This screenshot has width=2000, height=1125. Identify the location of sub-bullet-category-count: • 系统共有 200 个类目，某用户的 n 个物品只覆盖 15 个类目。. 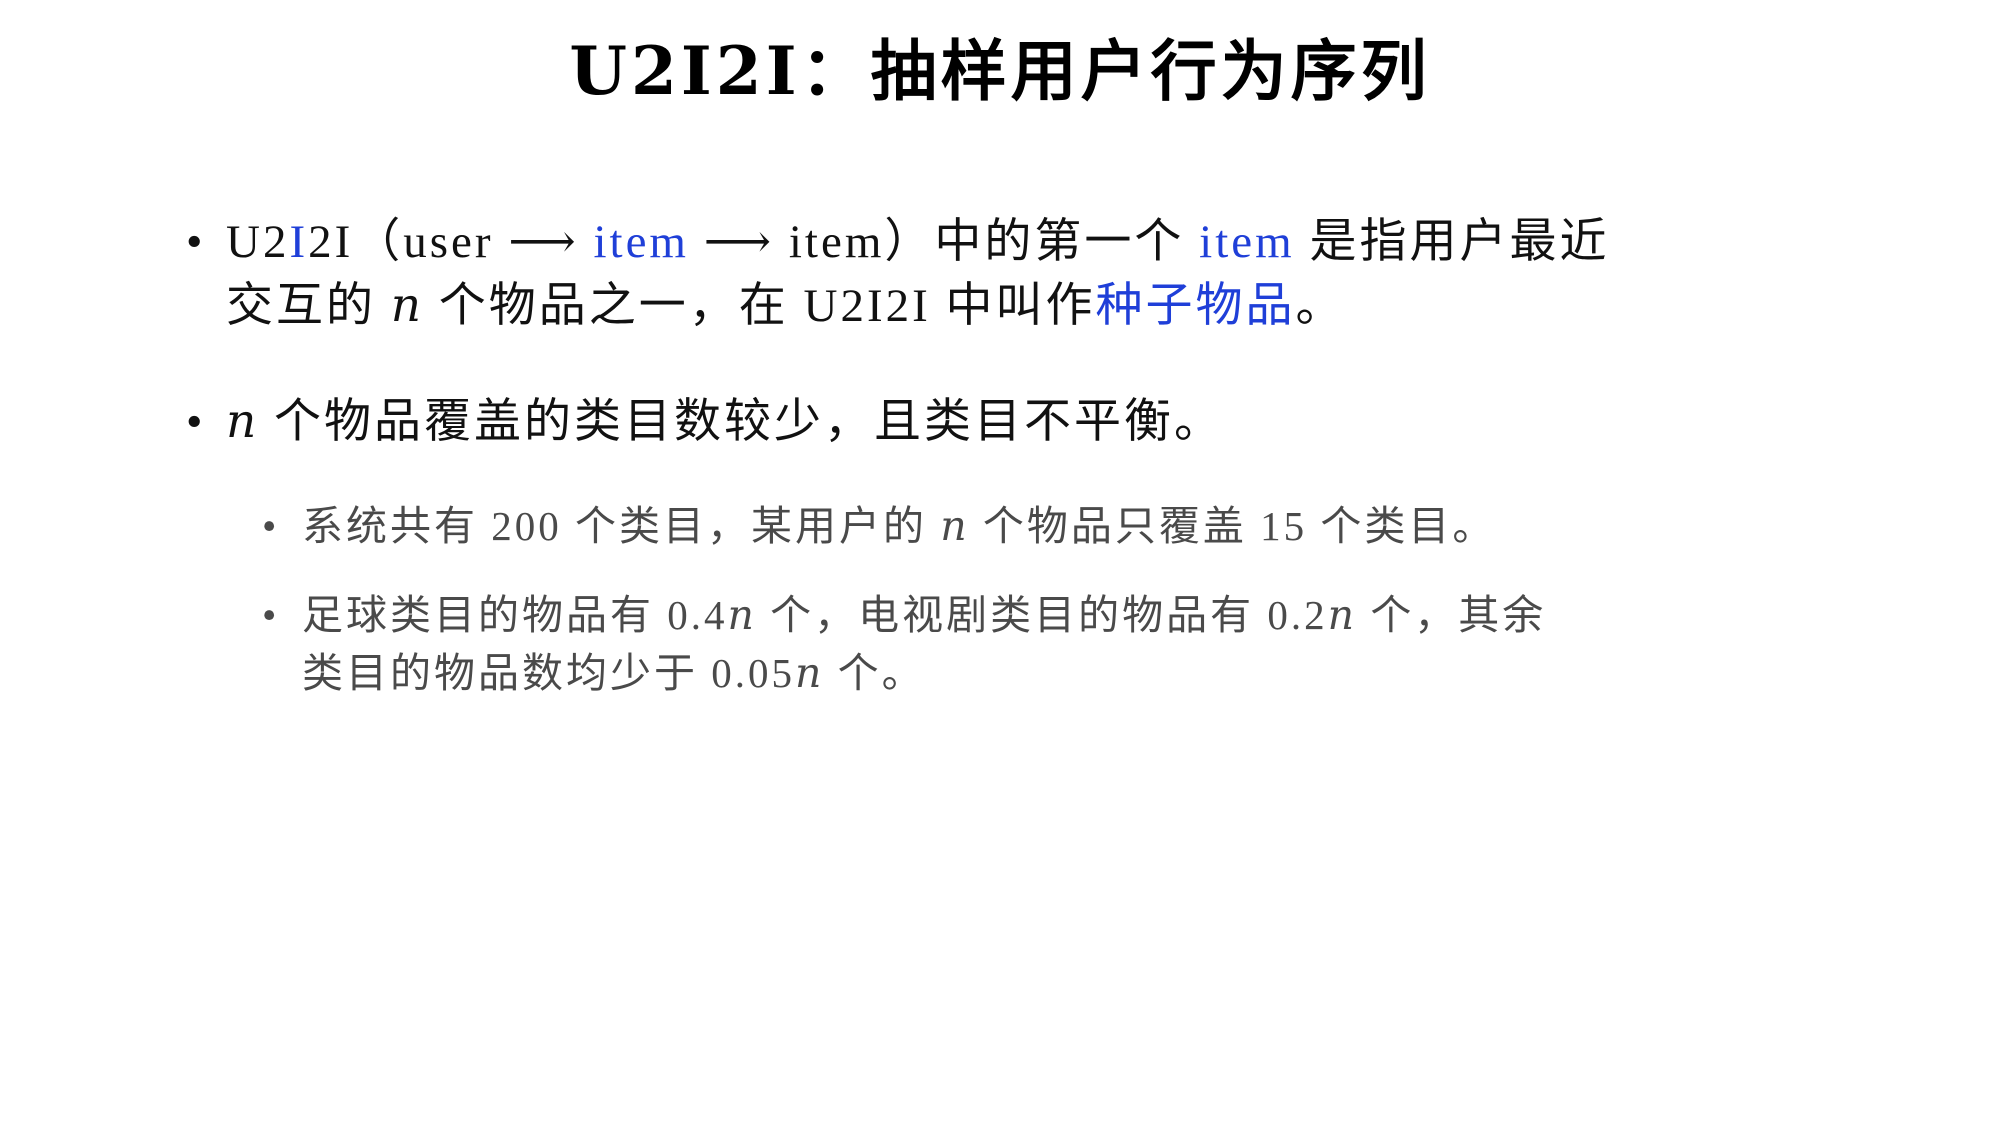
(879, 526).